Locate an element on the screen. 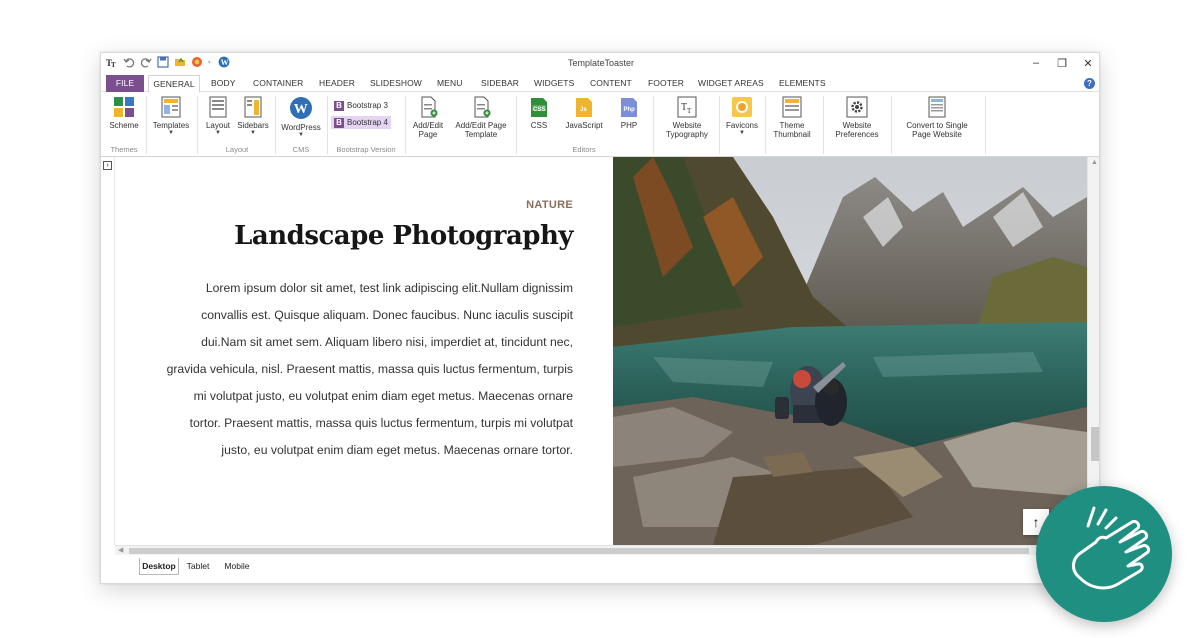 The height and width of the screenshot is (638, 1200). tab-widgets: WIDGETS is located at coordinates (554, 83).